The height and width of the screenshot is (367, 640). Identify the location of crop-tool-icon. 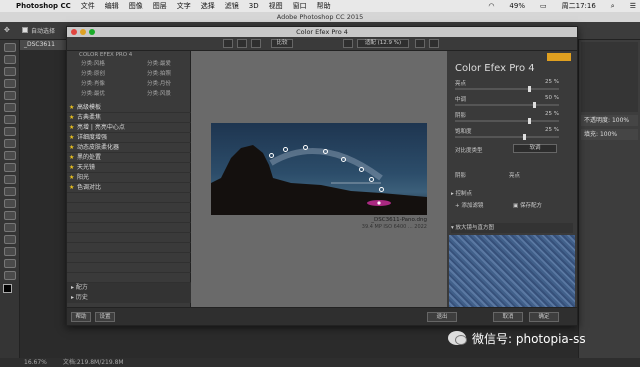
(9, 95).